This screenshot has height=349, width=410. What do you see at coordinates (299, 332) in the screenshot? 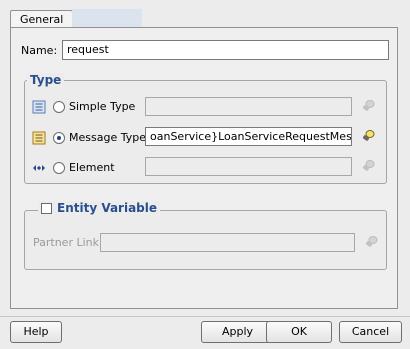
I see `ok-button: OK` at bounding box center [299, 332].